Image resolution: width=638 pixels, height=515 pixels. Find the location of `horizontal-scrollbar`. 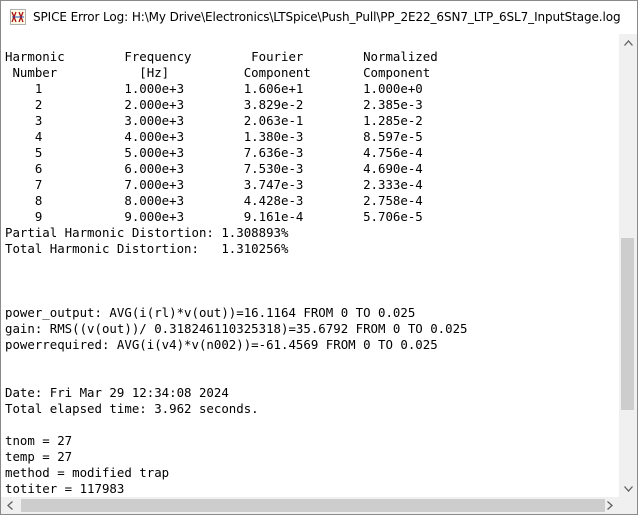

horizontal-scrollbar is located at coordinates (310, 505).